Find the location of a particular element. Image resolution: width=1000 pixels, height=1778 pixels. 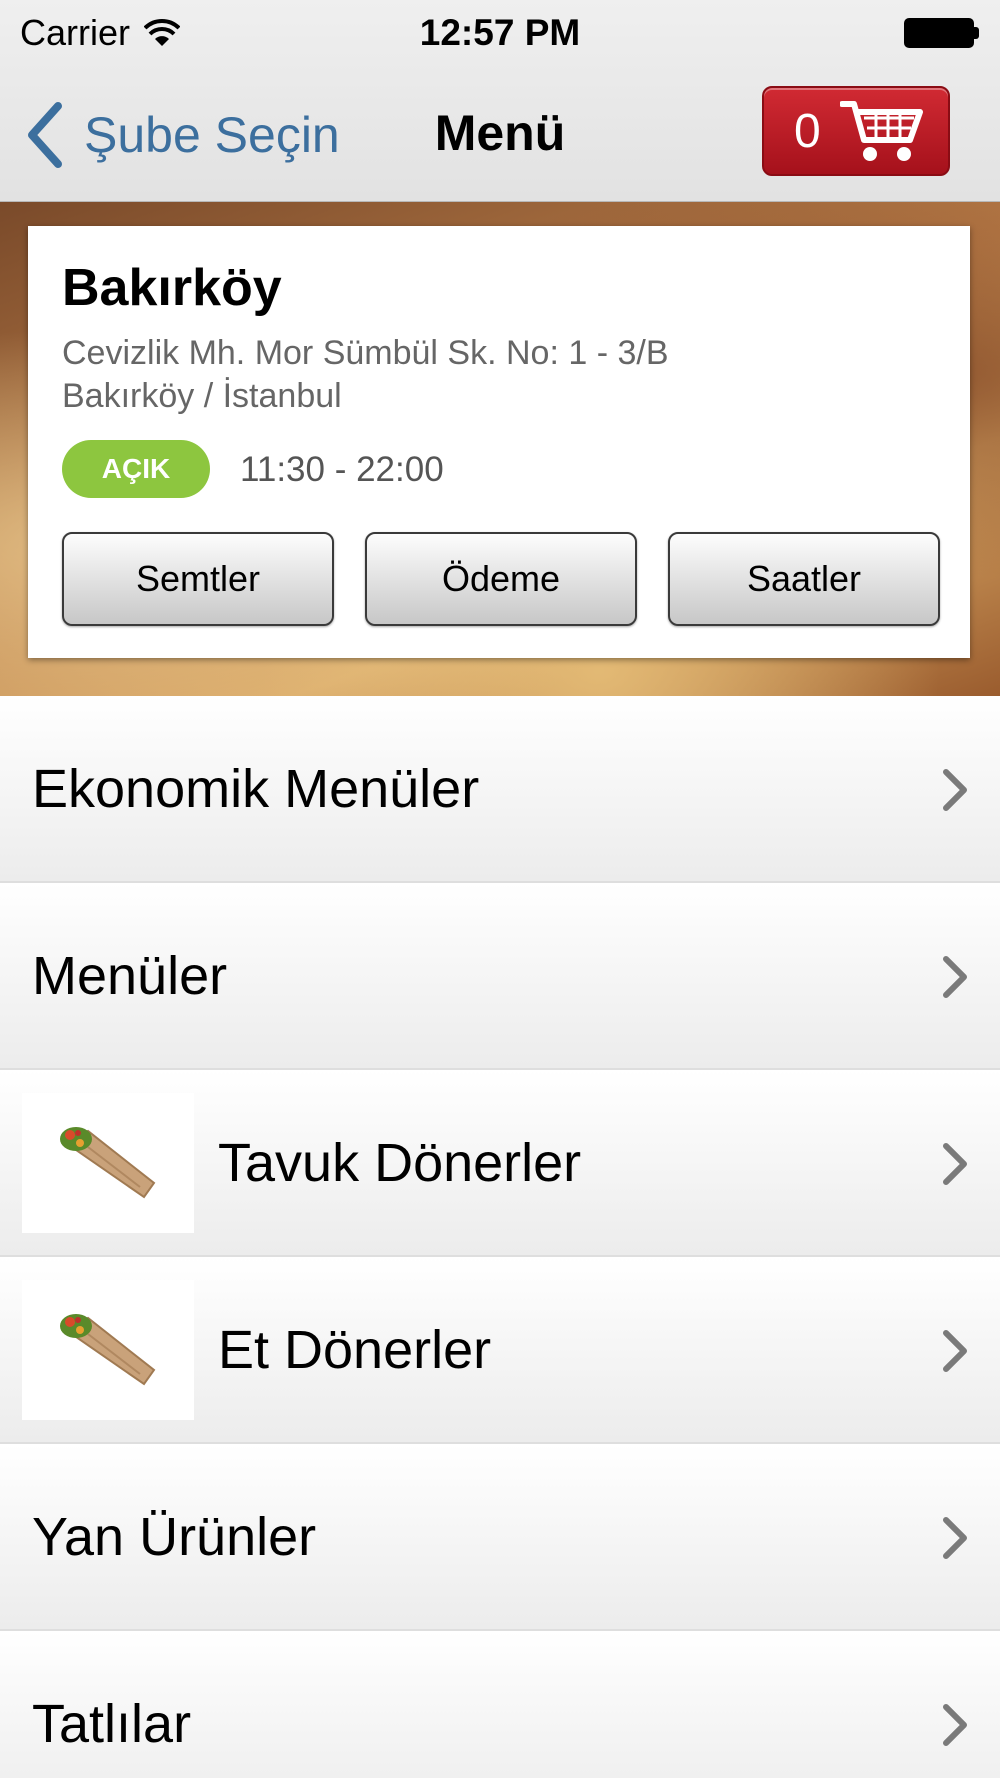

opening-hours: 11:30 - 22:00 is located at coordinates (342, 469).